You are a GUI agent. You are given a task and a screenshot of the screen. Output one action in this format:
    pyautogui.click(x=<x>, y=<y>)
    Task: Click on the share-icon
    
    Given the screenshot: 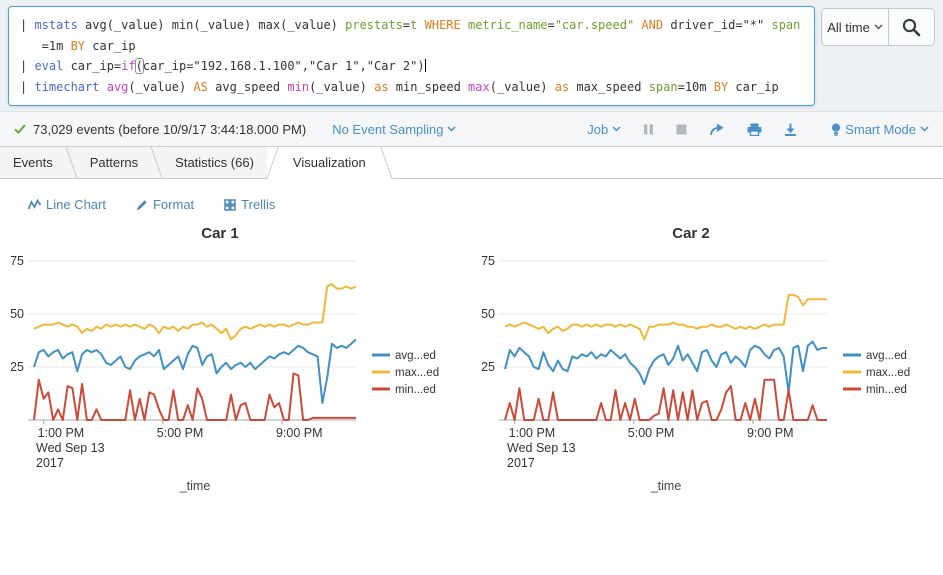 What is the action you would take?
    pyautogui.click(x=717, y=129)
    